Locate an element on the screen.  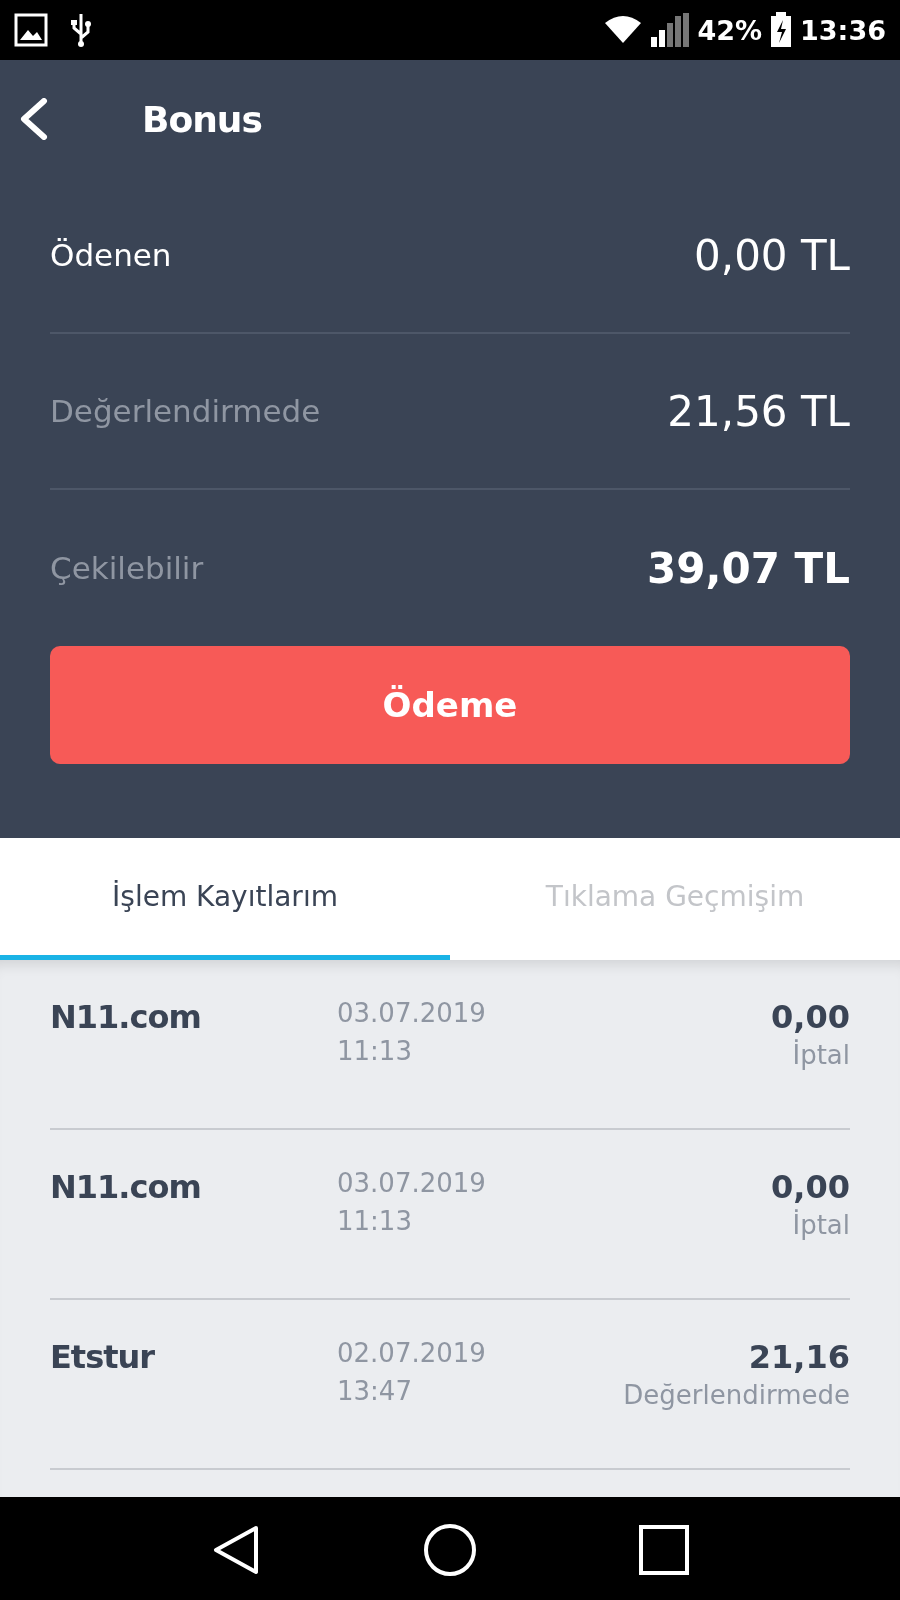
summary-label: Çekilebilir is located at coordinates (127, 568).